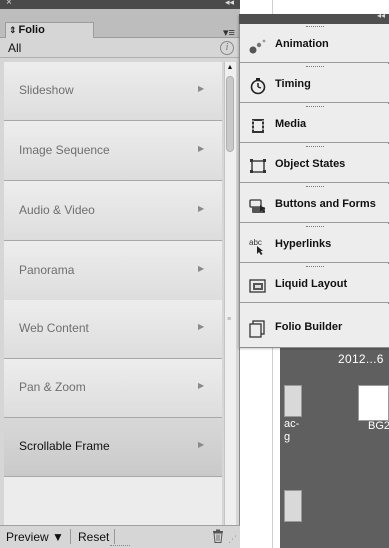 This screenshot has width=389, height=548. I want to click on tool-item-label: Animation, so click(302, 44).